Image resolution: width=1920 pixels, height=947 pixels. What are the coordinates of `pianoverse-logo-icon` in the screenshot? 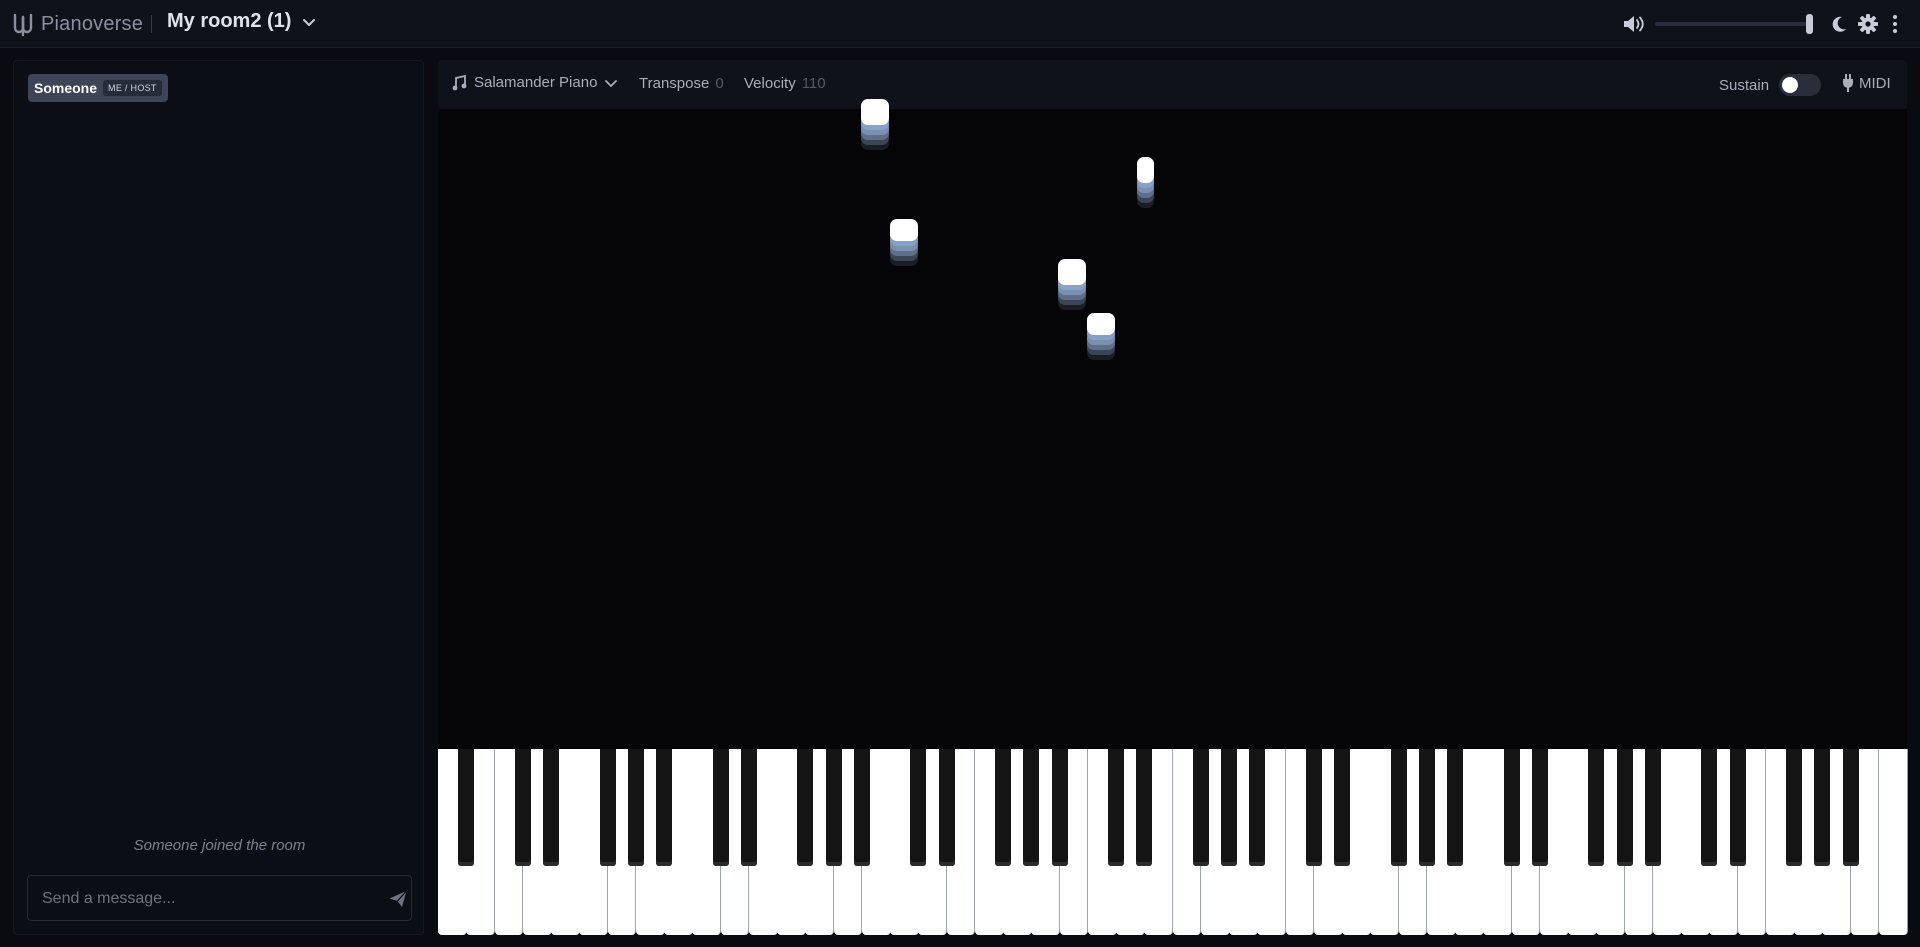 It's located at (23, 25).